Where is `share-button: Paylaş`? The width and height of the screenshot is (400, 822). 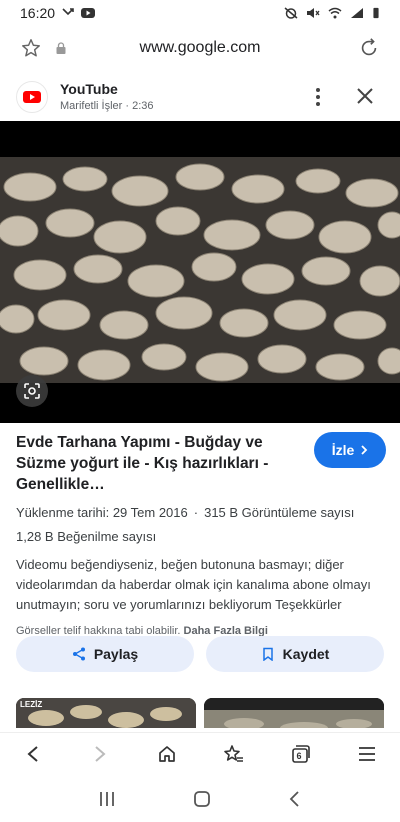
share-button: Paylaş is located at coordinates (105, 654).